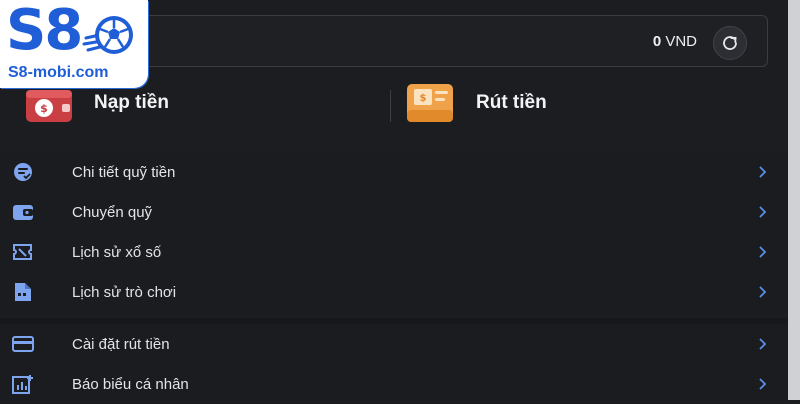 The height and width of the screenshot is (404, 800). Describe the element at coordinates (22, 252) in the screenshot. I see `lottery-ticket-icon` at that location.